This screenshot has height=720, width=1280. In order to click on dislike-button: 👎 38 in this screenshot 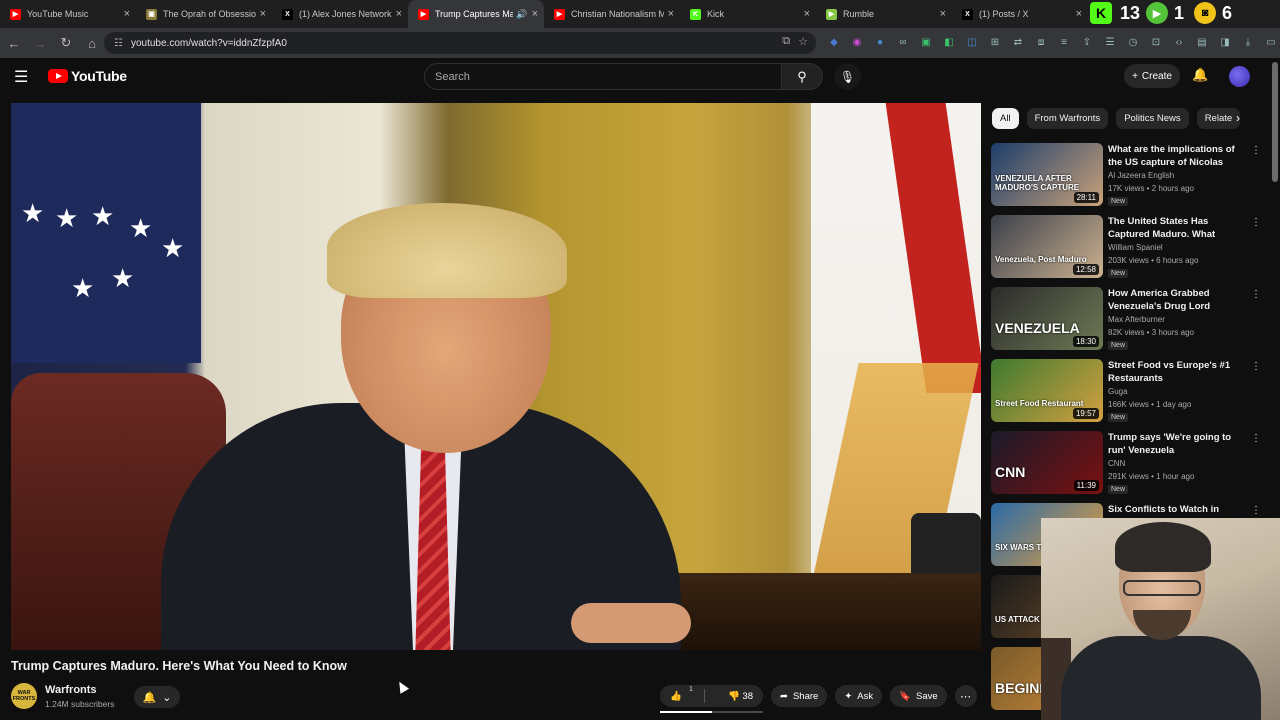, I will do `click(740, 696)`.